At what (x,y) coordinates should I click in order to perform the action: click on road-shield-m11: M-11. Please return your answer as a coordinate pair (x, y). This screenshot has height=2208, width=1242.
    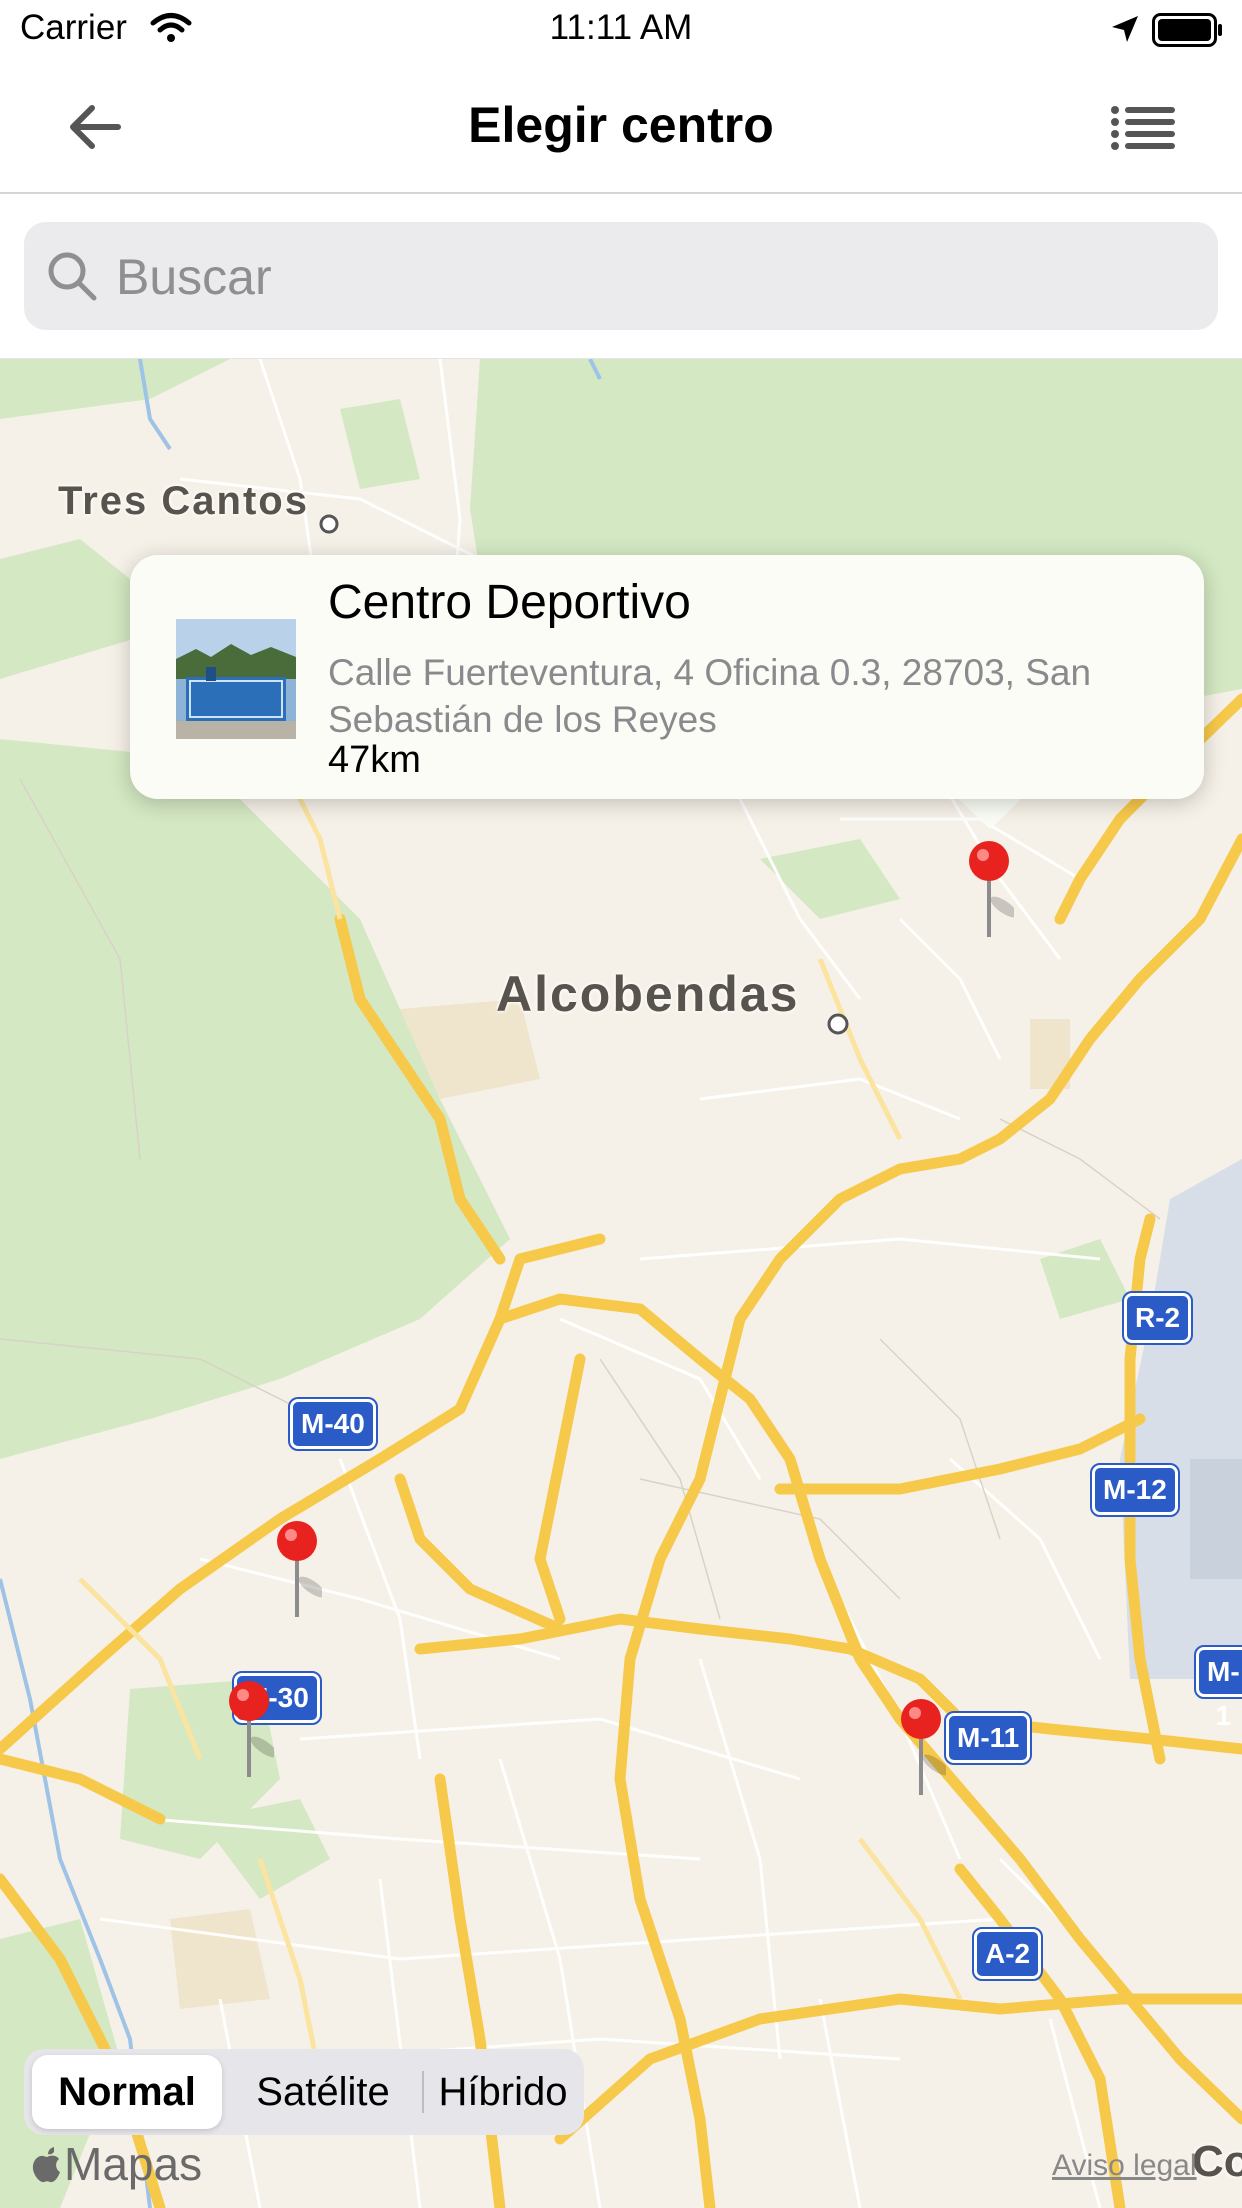
    Looking at the image, I should click on (988, 1738).